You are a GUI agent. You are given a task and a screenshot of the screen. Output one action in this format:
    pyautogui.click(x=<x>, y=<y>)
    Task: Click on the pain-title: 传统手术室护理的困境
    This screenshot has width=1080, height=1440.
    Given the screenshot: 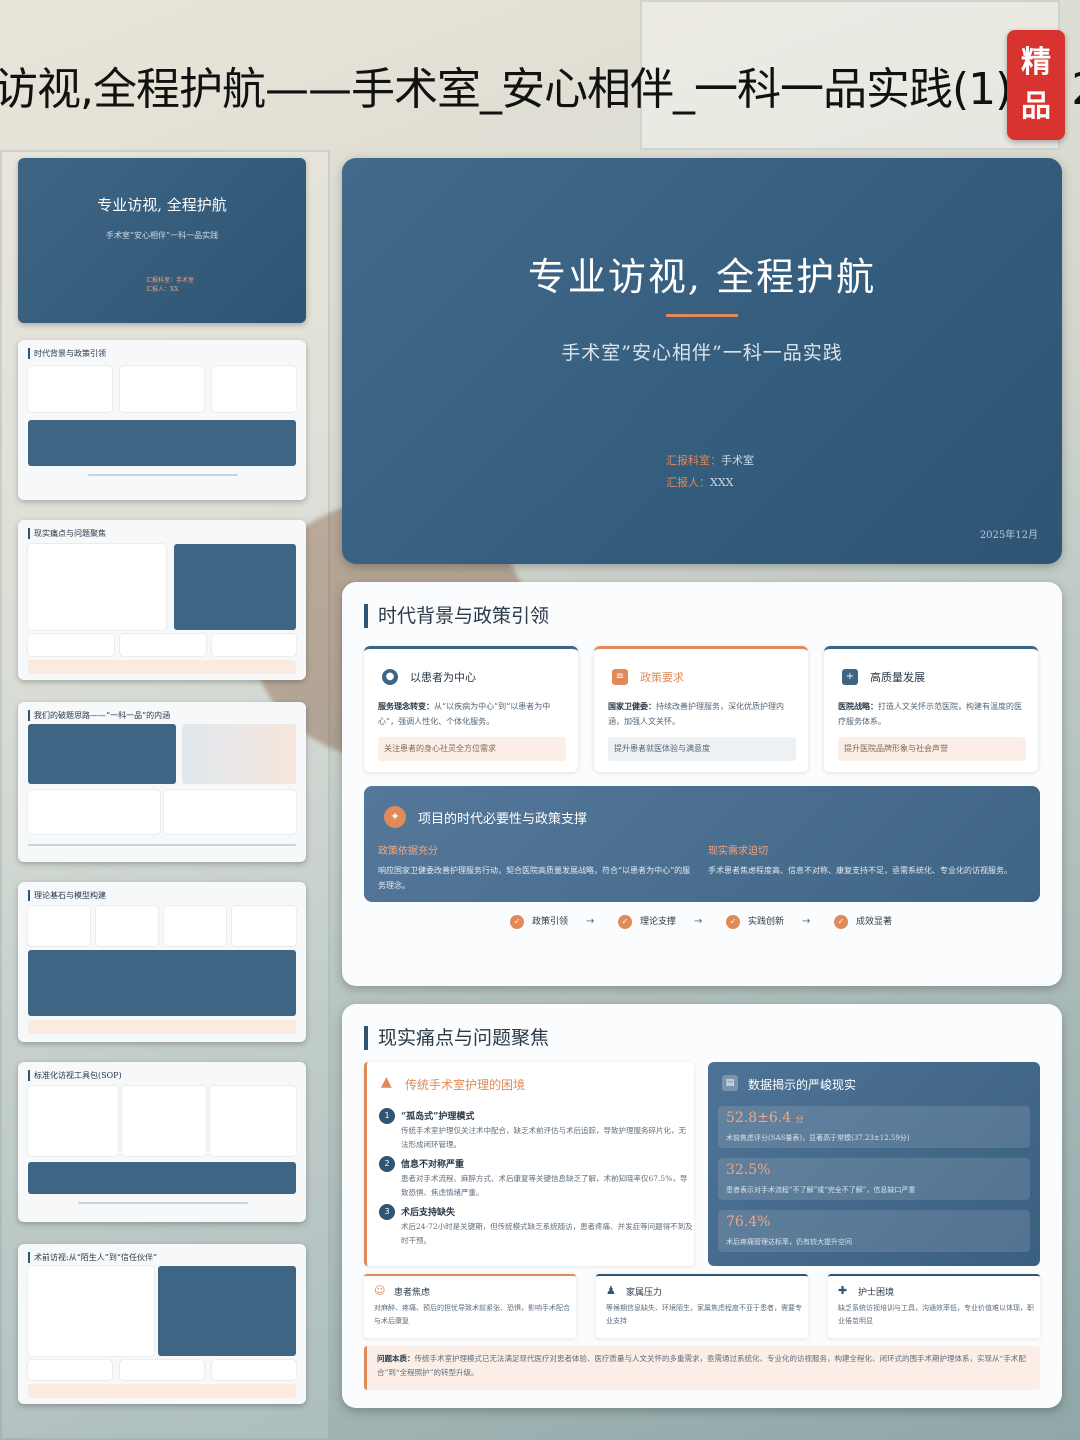 What is the action you would take?
    pyautogui.click(x=465, y=1085)
    